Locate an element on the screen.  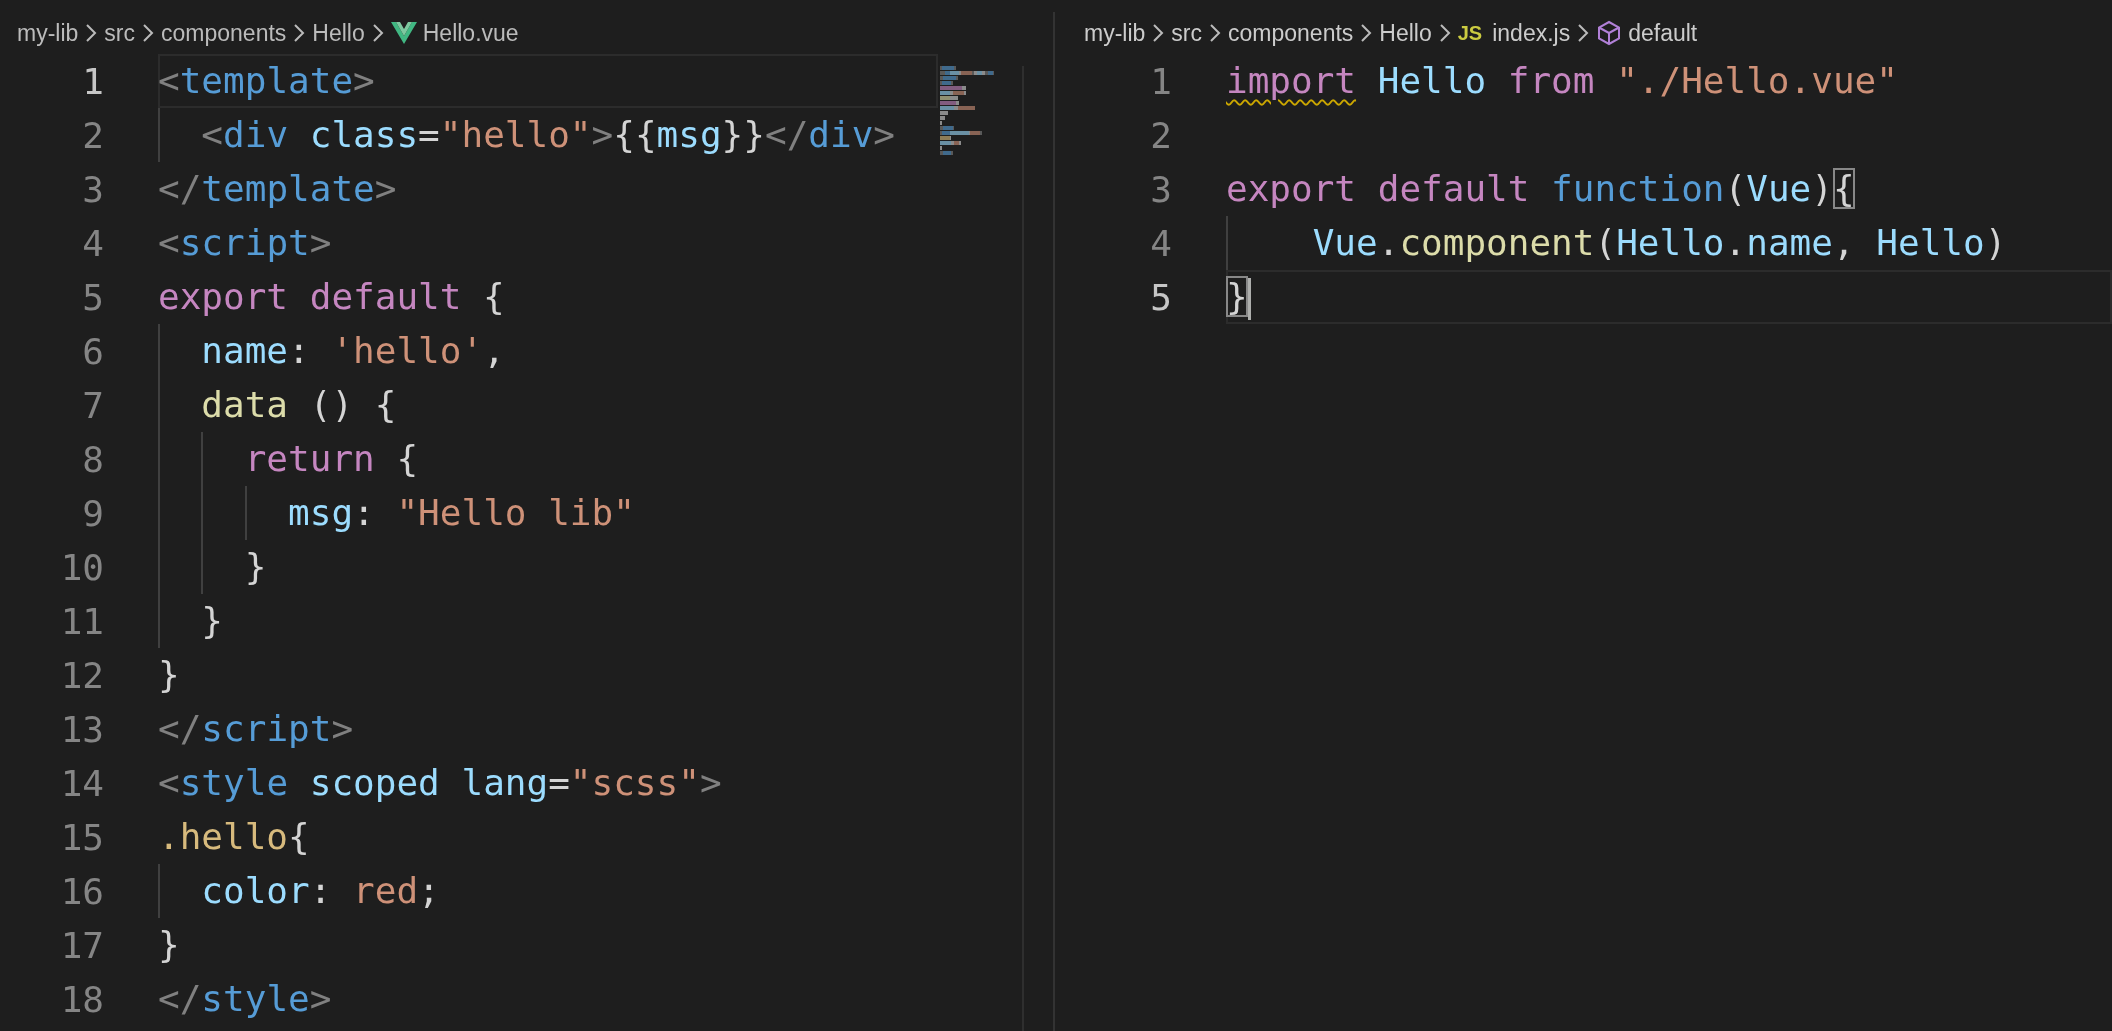
code-line: <style scoped lang="scss"> is located at coordinates (440, 783).